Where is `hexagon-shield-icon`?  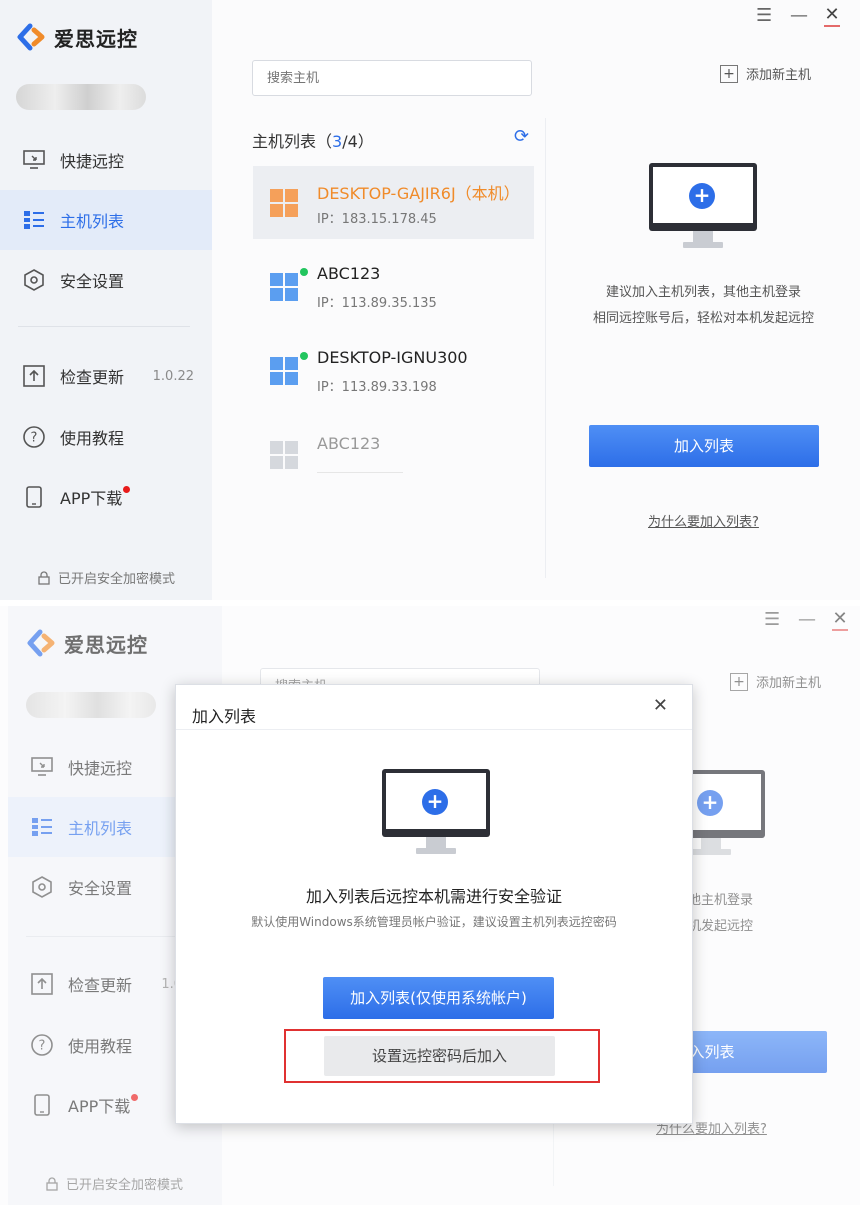 hexagon-shield-icon is located at coordinates (34, 280).